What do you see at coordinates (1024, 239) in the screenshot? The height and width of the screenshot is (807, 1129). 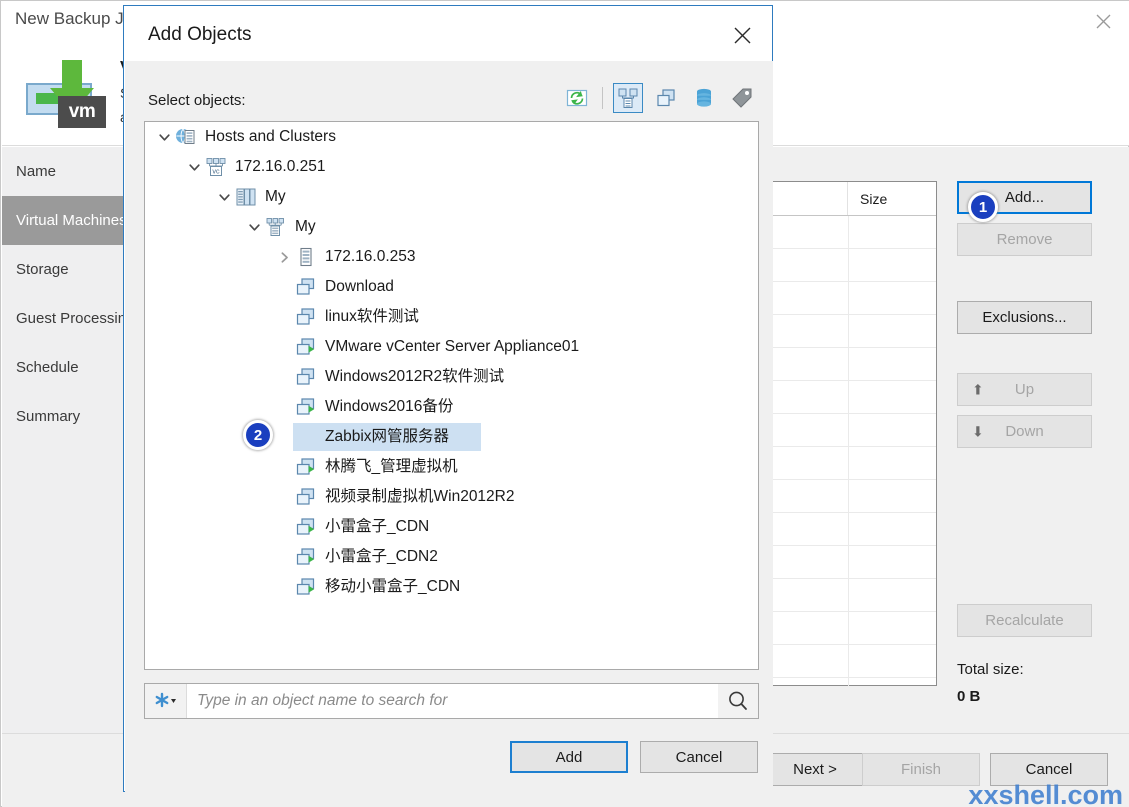 I see `remove-button: Remove` at bounding box center [1024, 239].